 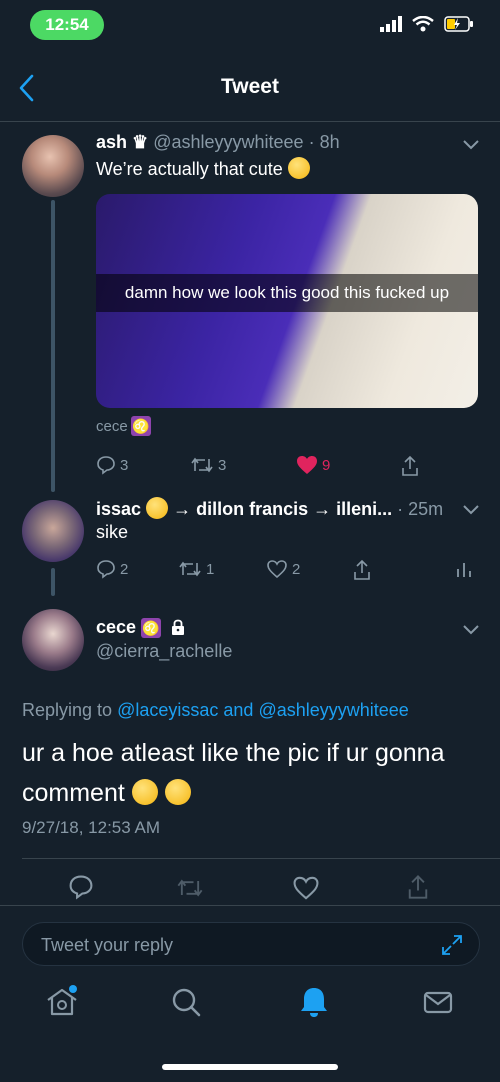 I want to click on reply-button: 3, so click(x=112, y=465).